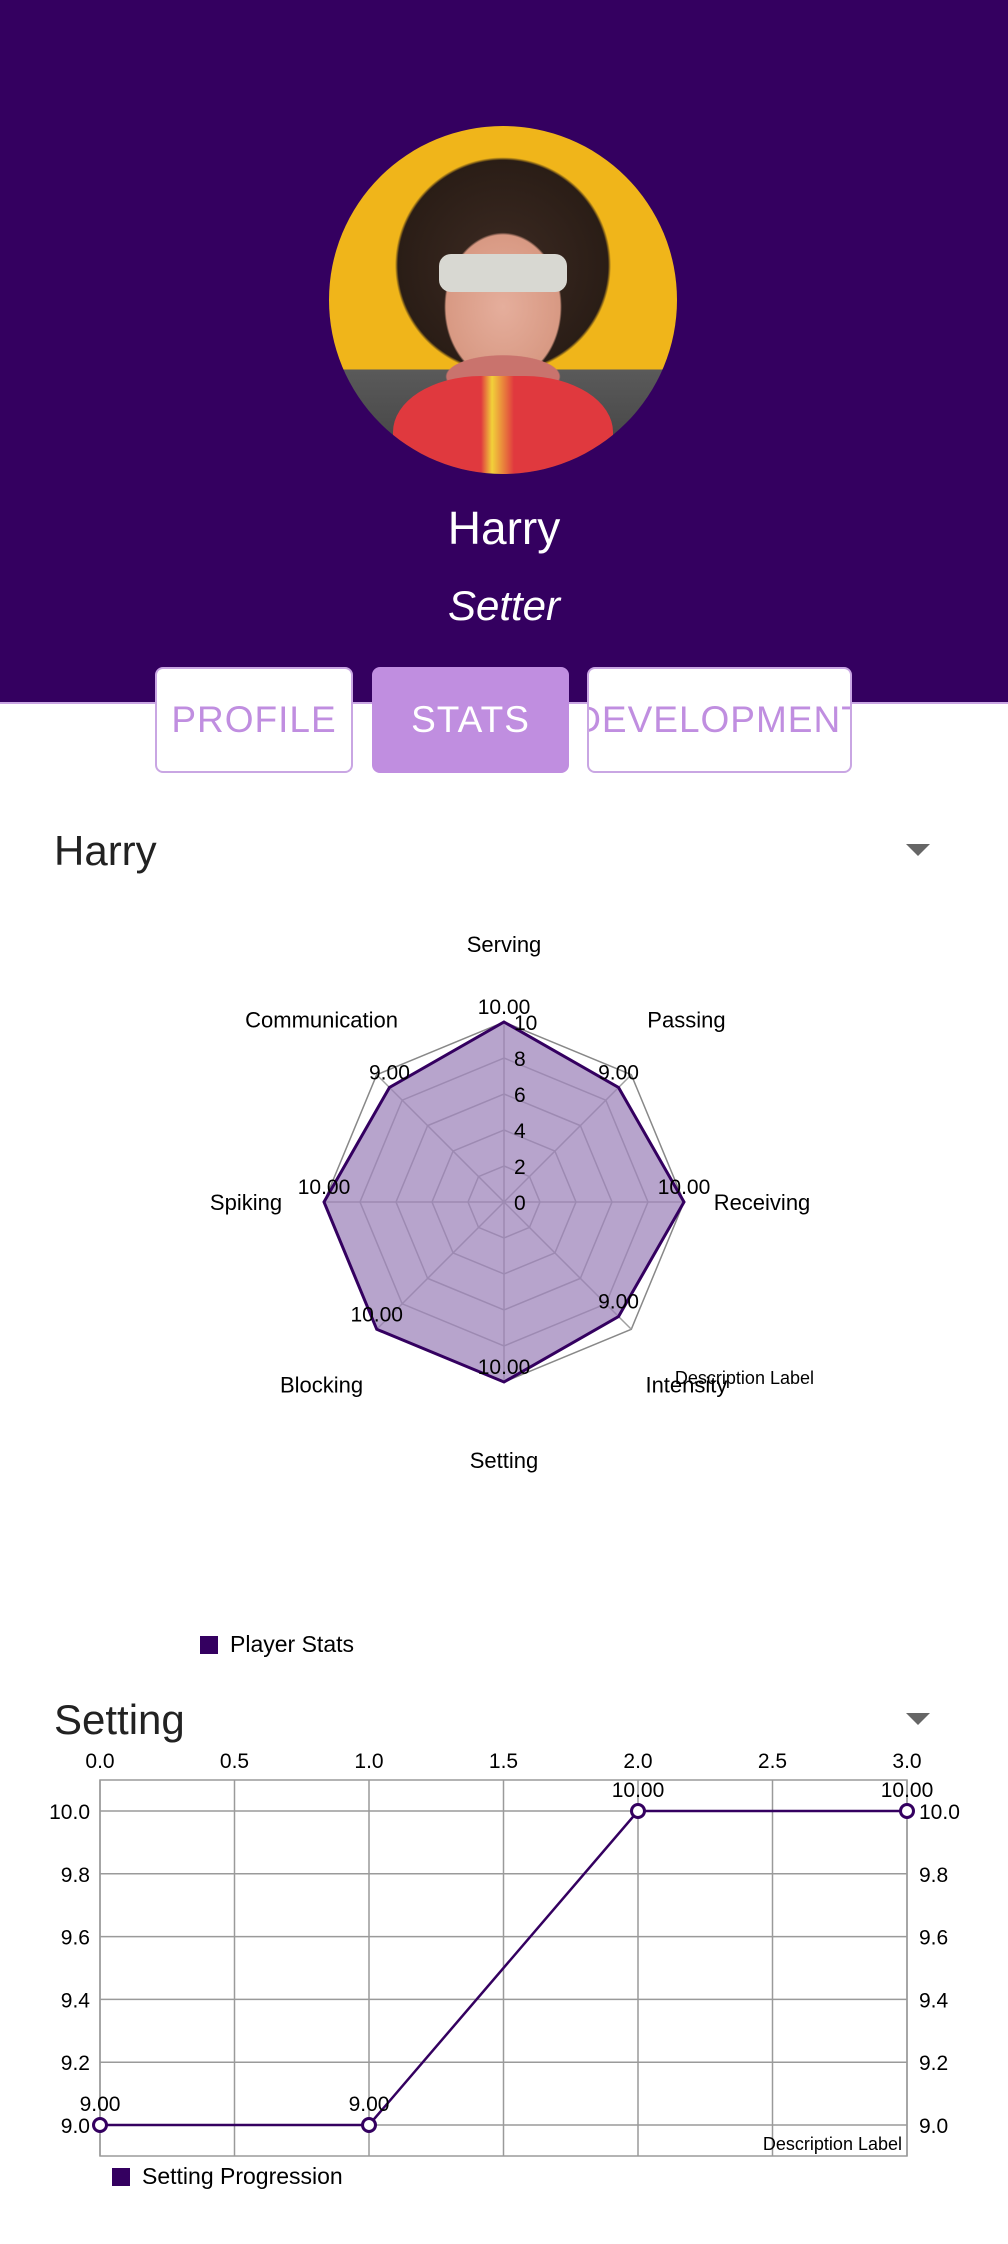  Describe the element at coordinates (832, 2144) in the screenshot. I see `line-description: Description Label` at that location.